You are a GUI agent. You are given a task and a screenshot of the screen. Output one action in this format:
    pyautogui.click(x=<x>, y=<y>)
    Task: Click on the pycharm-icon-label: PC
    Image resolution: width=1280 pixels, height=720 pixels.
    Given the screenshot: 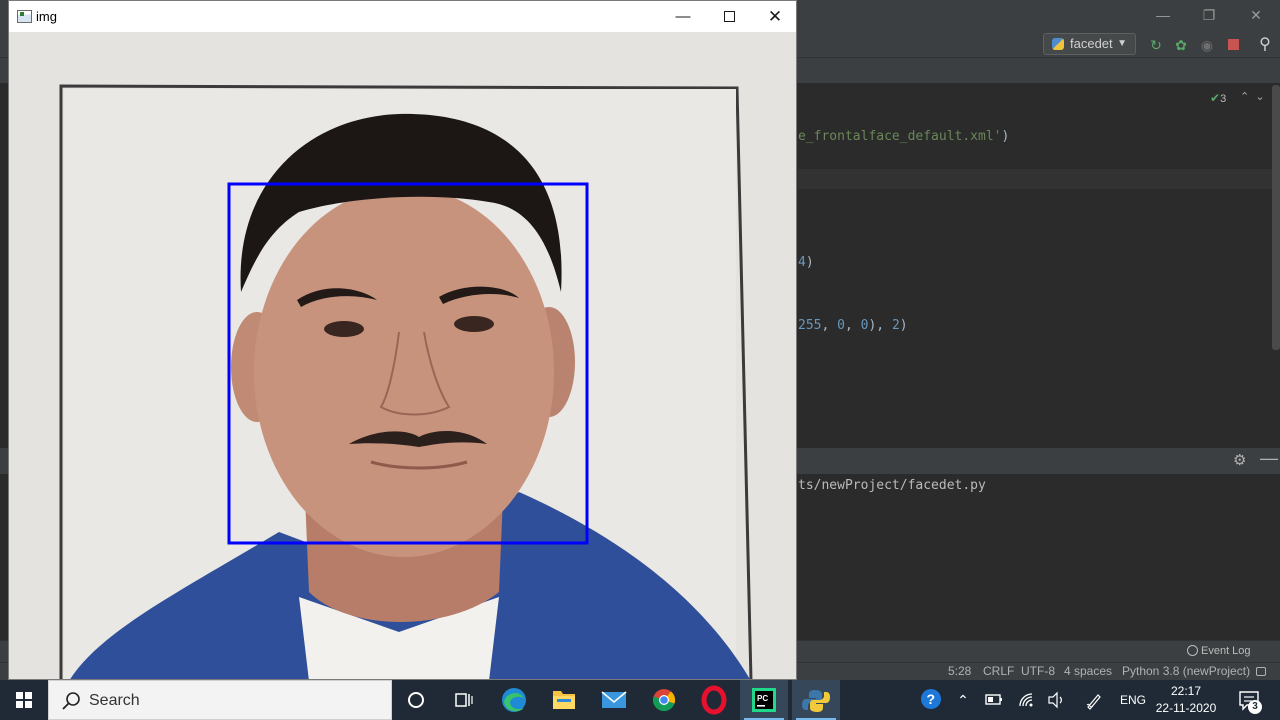 What is the action you would take?
    pyautogui.click(x=762, y=698)
    